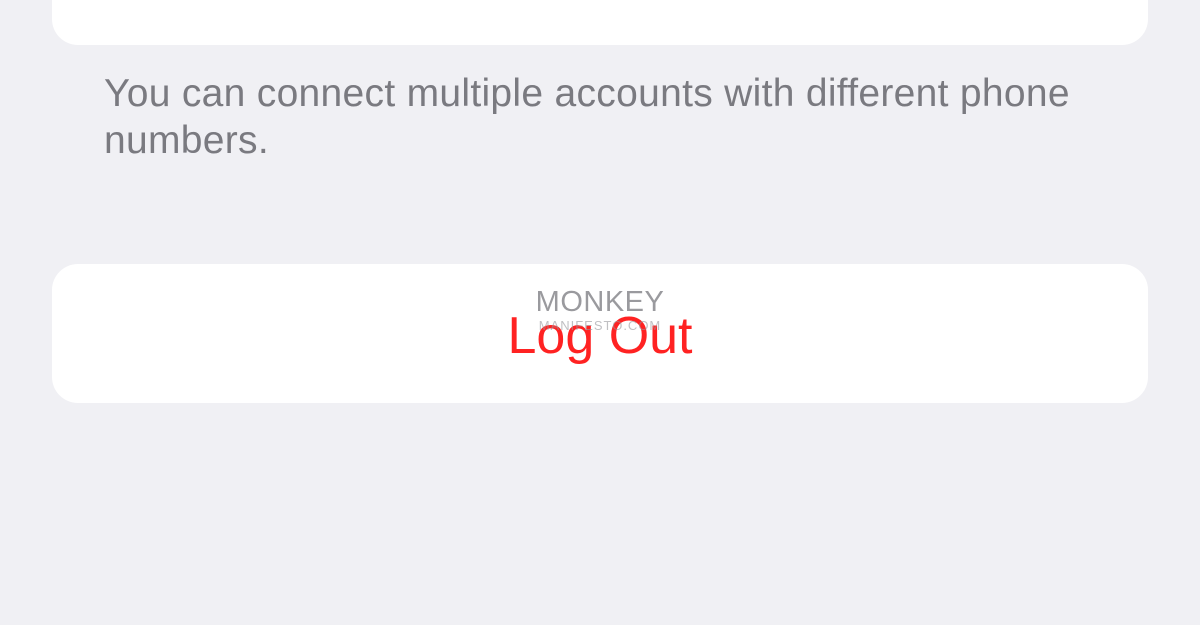  I want to click on logout-label: Log Out, so click(600, 335).